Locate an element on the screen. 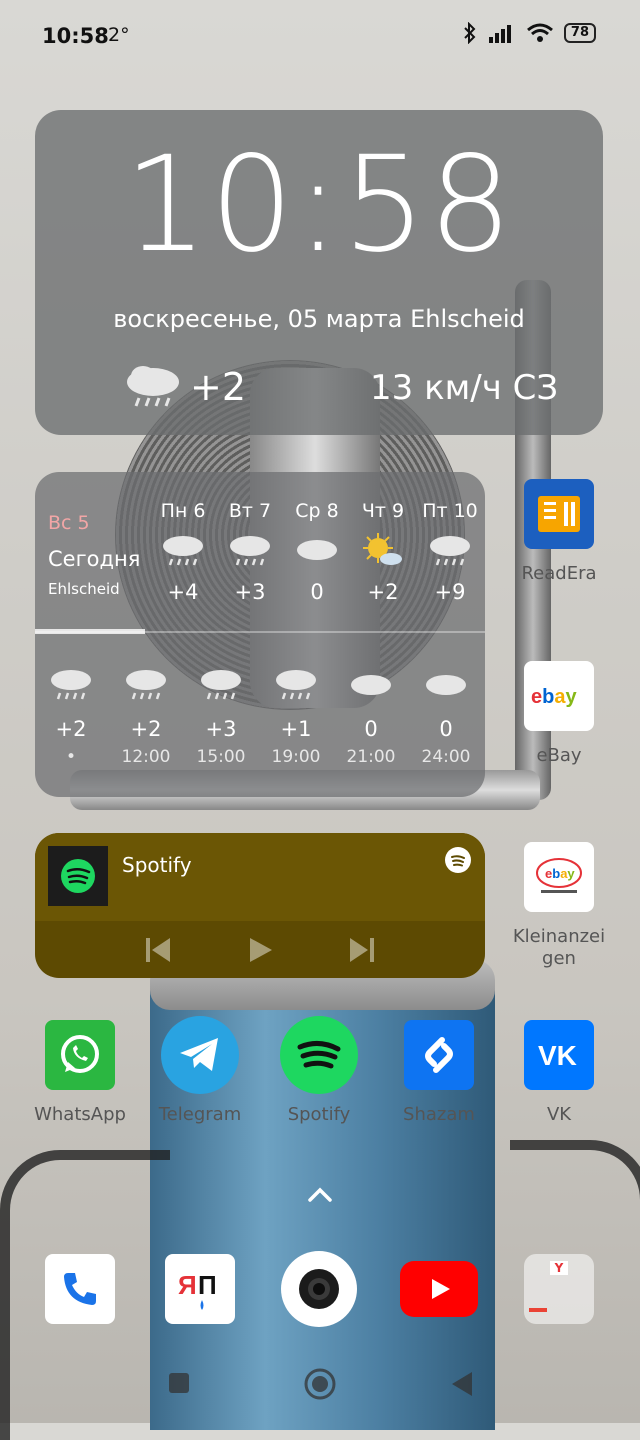  dock-google-folder: Y is located at coordinates (559, 1289).